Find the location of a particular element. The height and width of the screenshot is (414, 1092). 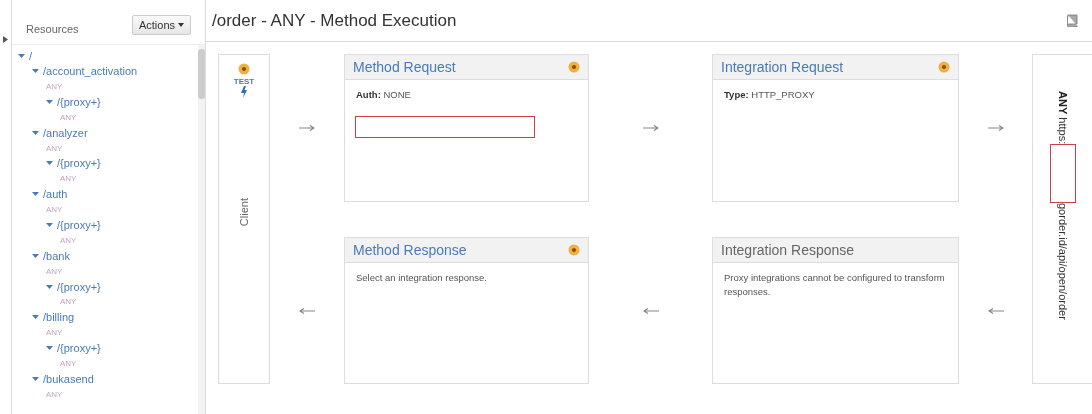

card-text: Select an integration response. is located at coordinates (421, 277).